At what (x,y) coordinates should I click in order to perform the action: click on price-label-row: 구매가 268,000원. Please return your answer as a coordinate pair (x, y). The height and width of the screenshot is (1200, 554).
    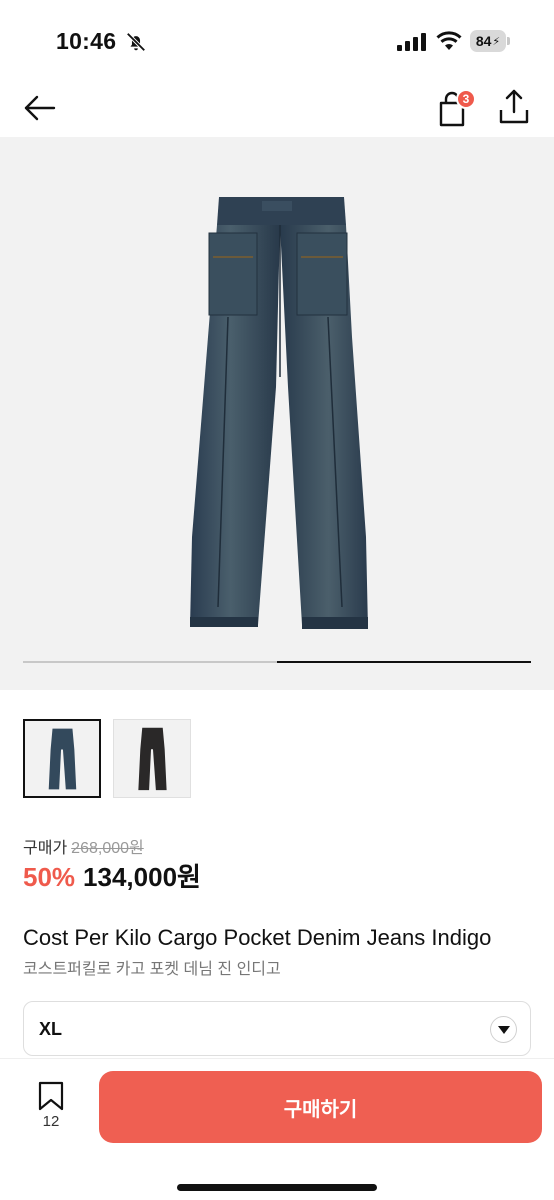
    Looking at the image, I should click on (83, 846).